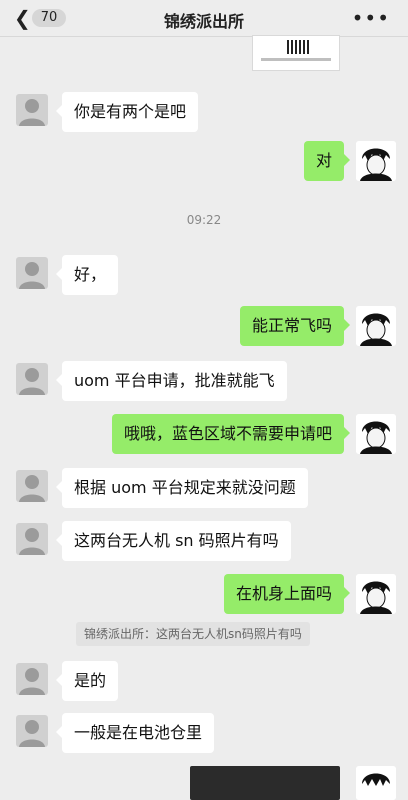  What do you see at coordinates (204, 220) in the screenshot?
I see `timestamp: 09:22` at bounding box center [204, 220].